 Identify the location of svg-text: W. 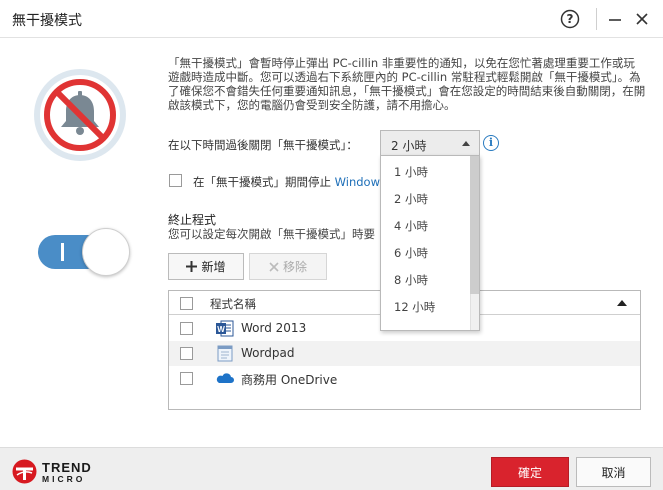
(221, 329).